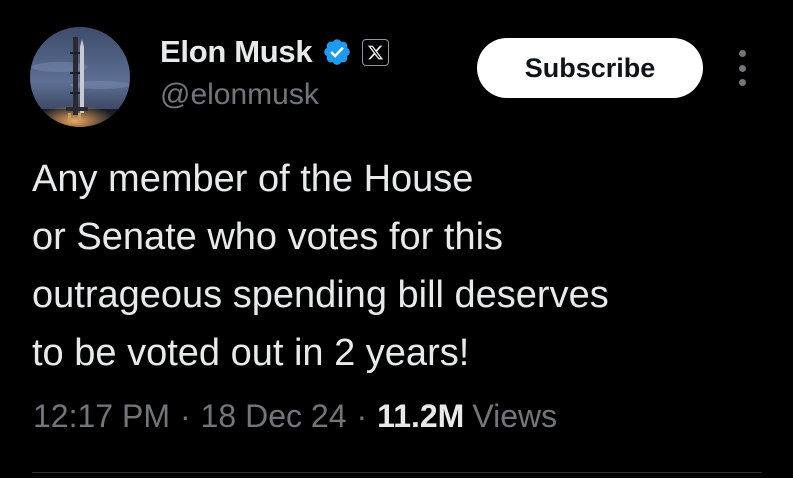 Image resolution: width=793 pixels, height=478 pixels. I want to click on more-vertical-icon, so click(742, 68).